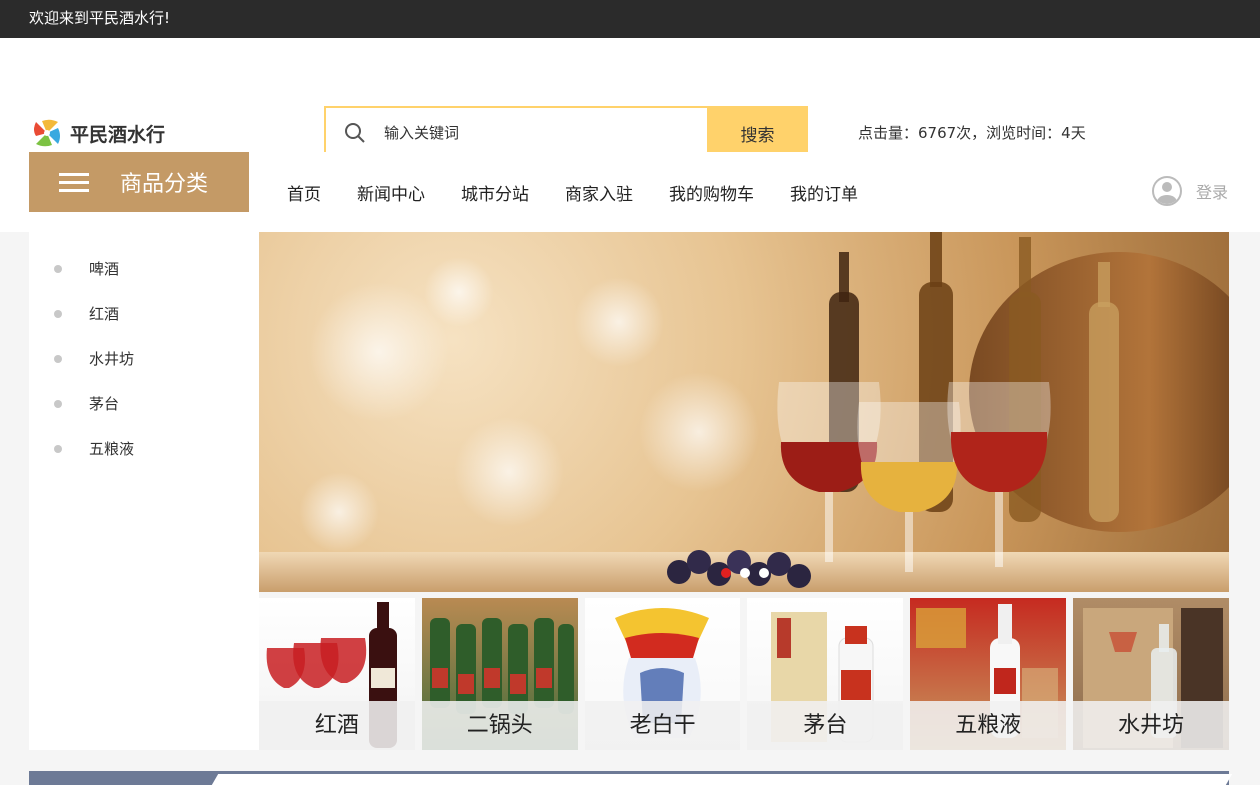 Image resolution: width=1260 pixels, height=785 pixels. I want to click on carousel-indicators, so click(745, 573).